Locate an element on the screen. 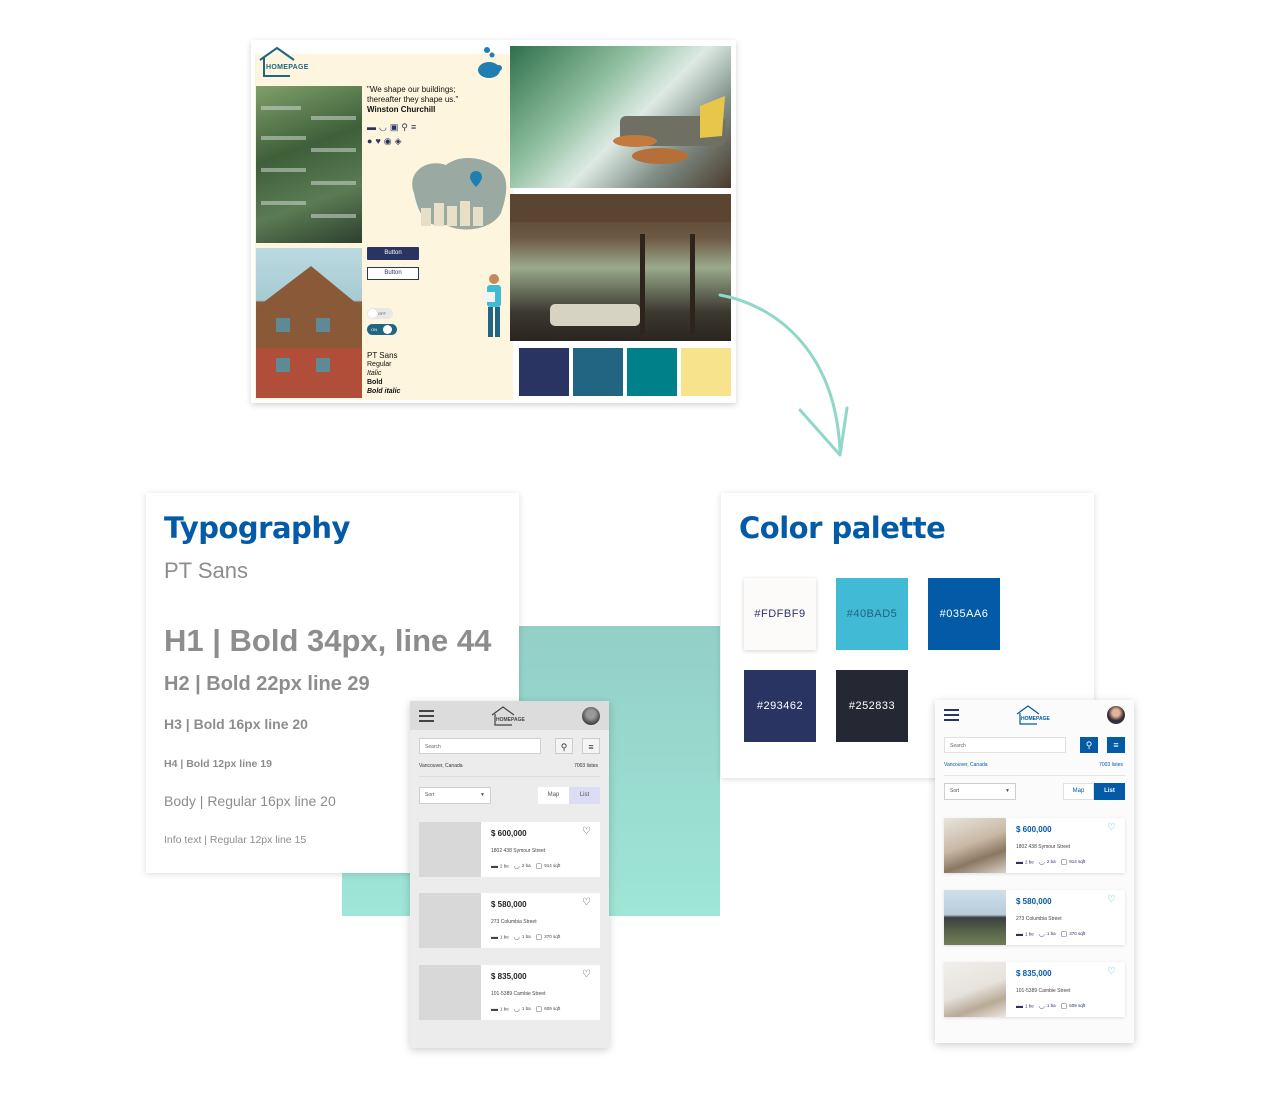 The width and height of the screenshot is (1280, 1100). sample-filled-button: Button is located at coordinates (393, 253).